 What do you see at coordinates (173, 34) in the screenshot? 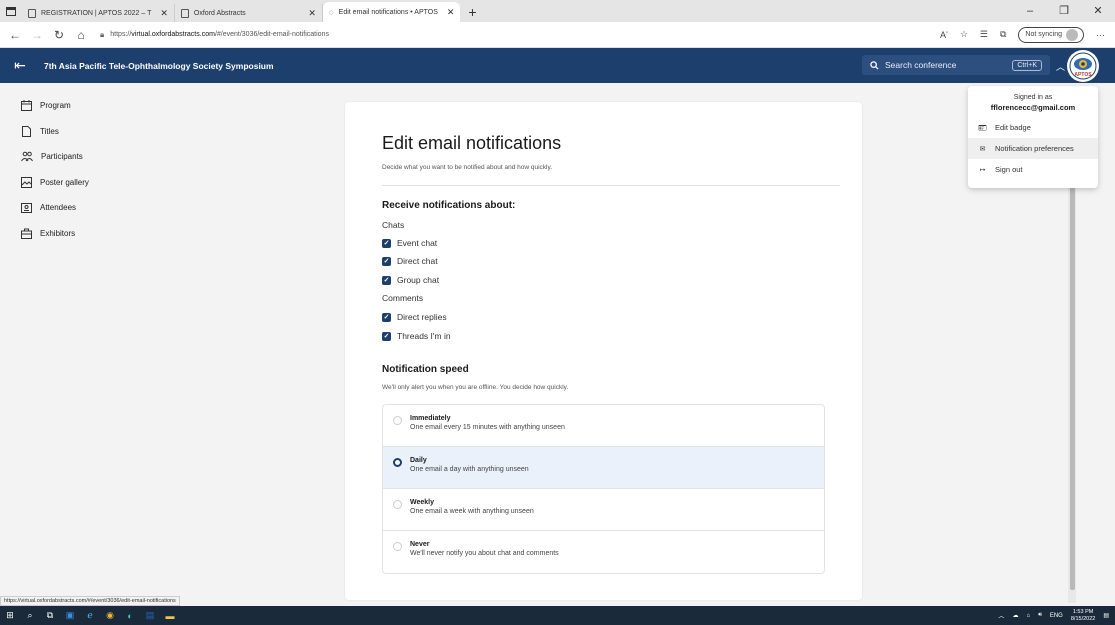
I see `url-host: virtual.oxfordabstracts.com` at bounding box center [173, 34].